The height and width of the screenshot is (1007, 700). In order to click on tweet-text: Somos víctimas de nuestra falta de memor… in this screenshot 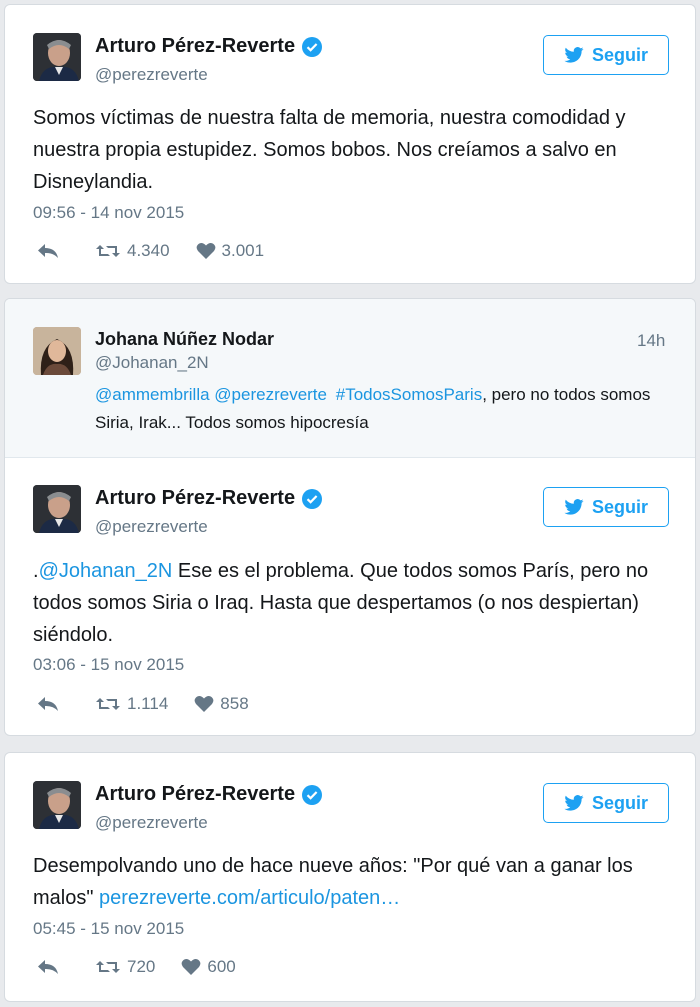, I will do `click(329, 150)`.